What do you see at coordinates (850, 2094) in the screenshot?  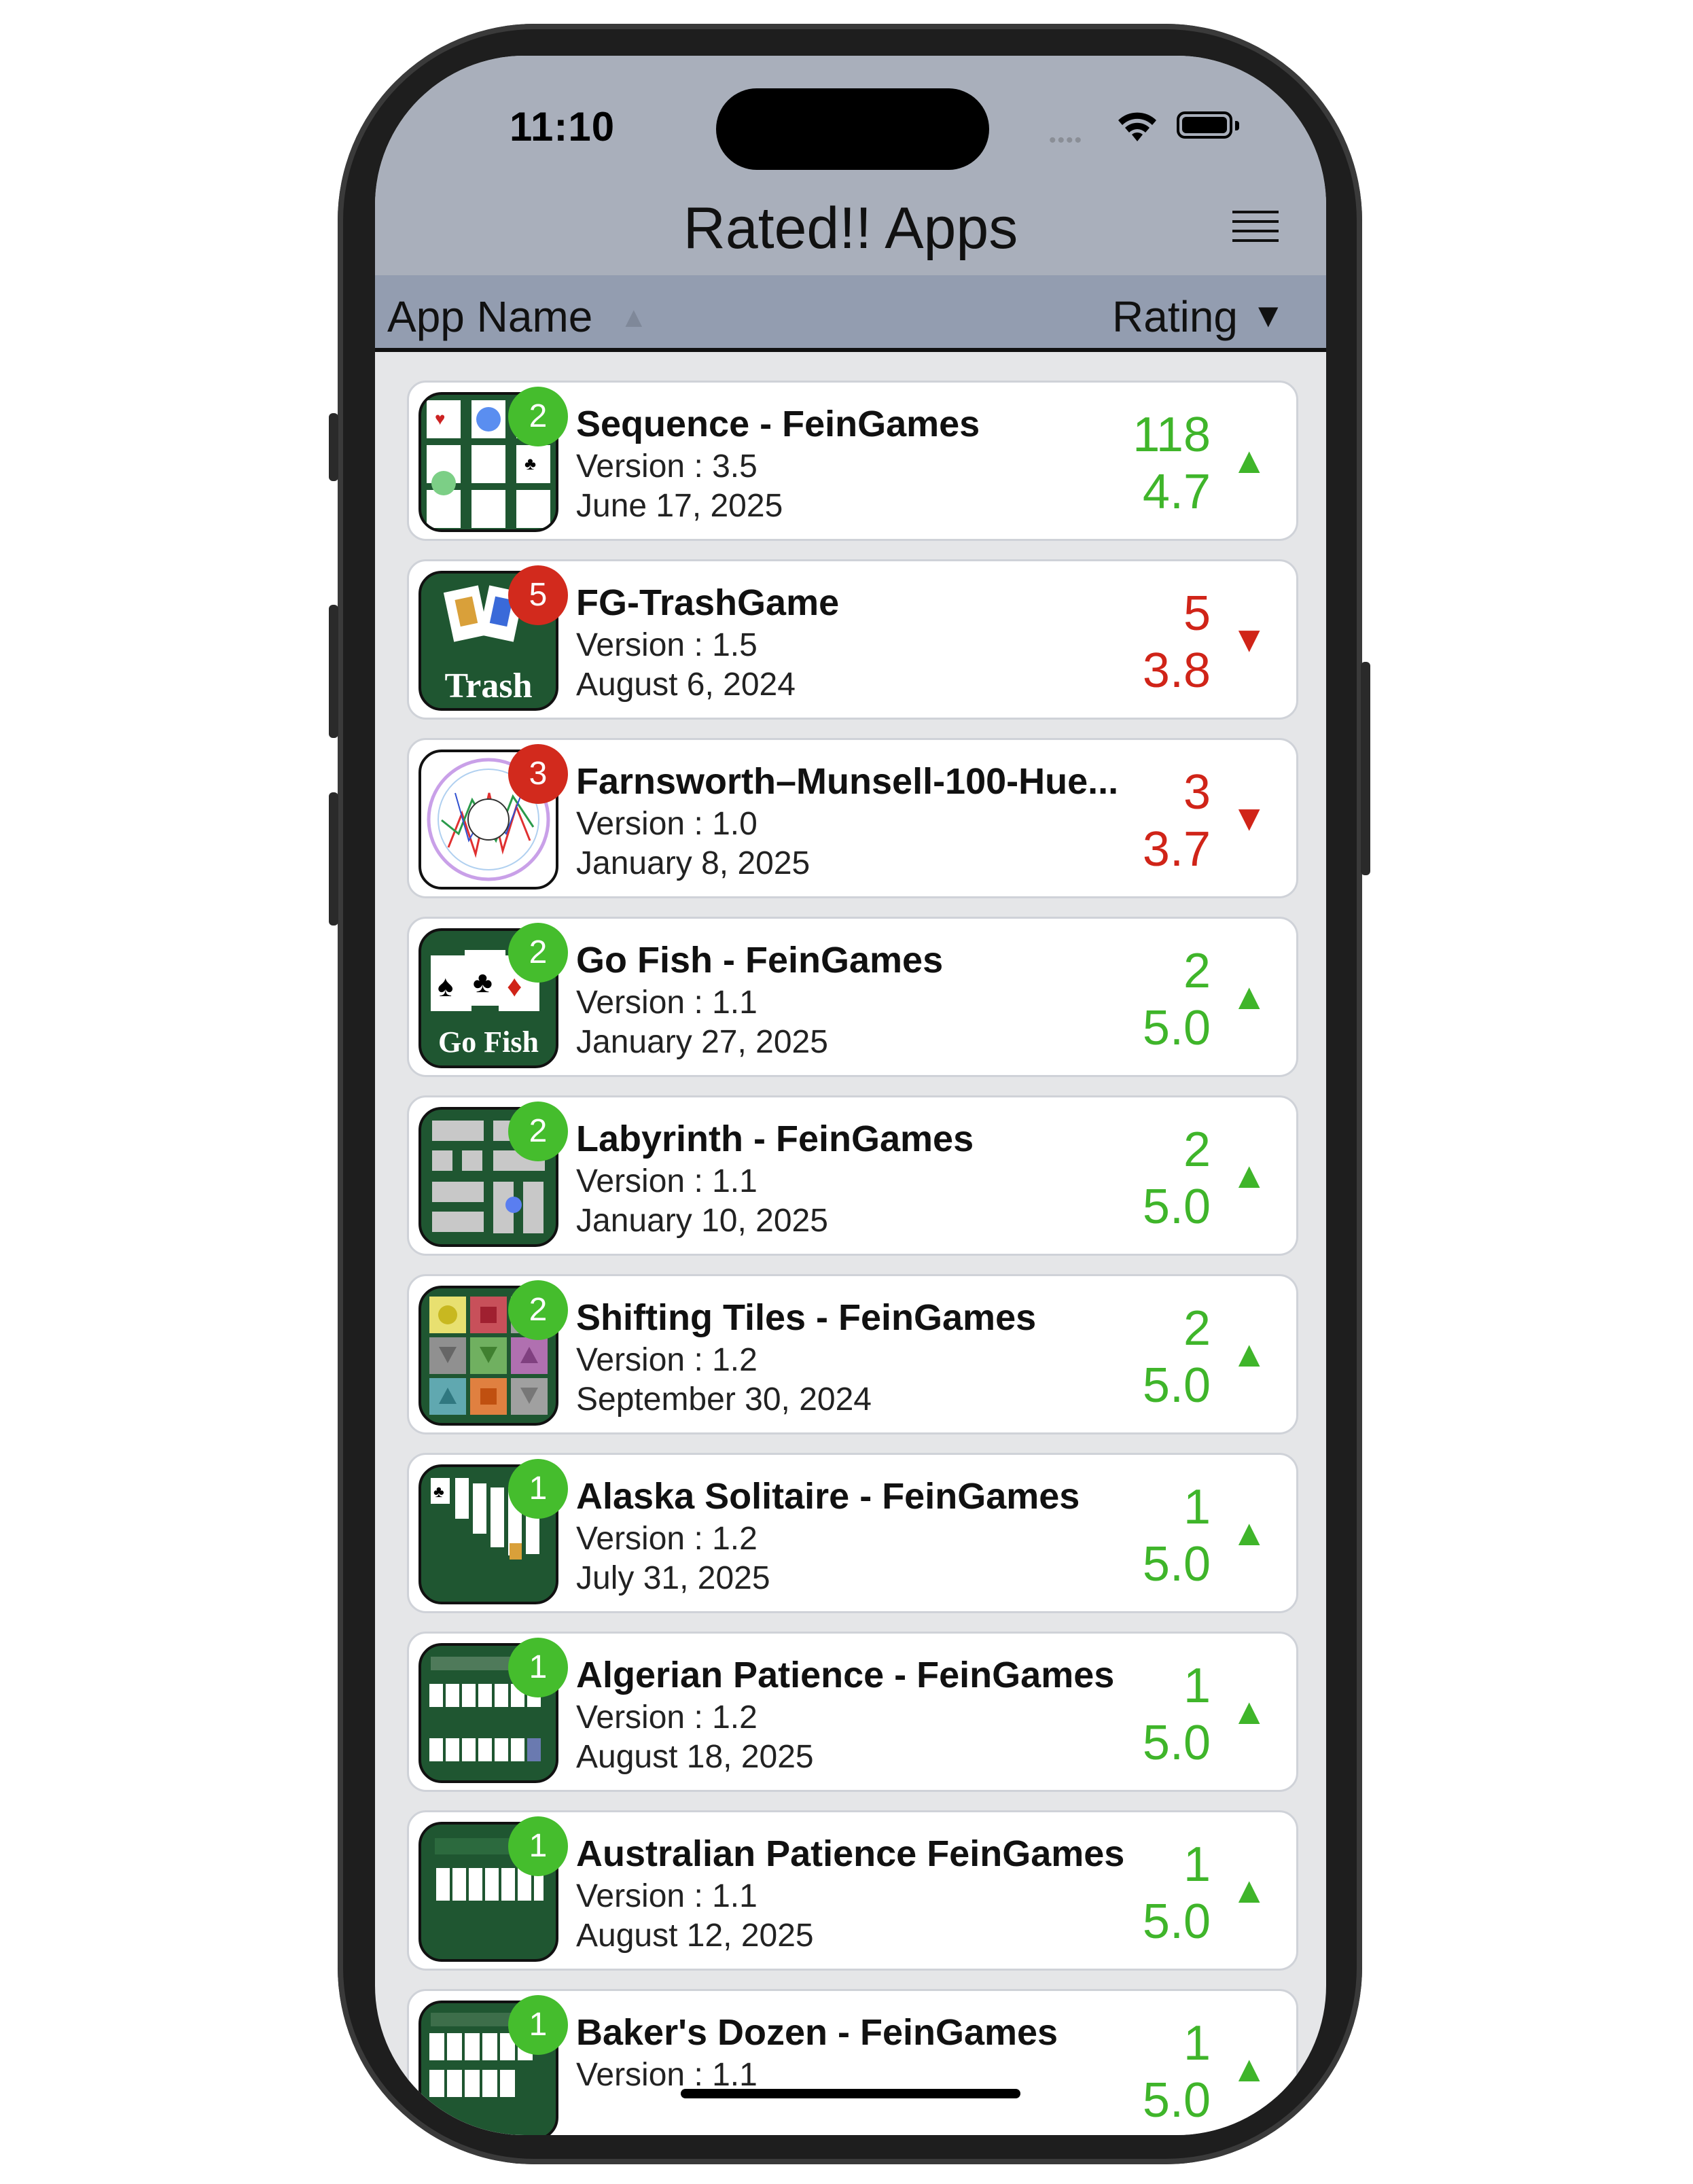 I see `home-indicator` at bounding box center [850, 2094].